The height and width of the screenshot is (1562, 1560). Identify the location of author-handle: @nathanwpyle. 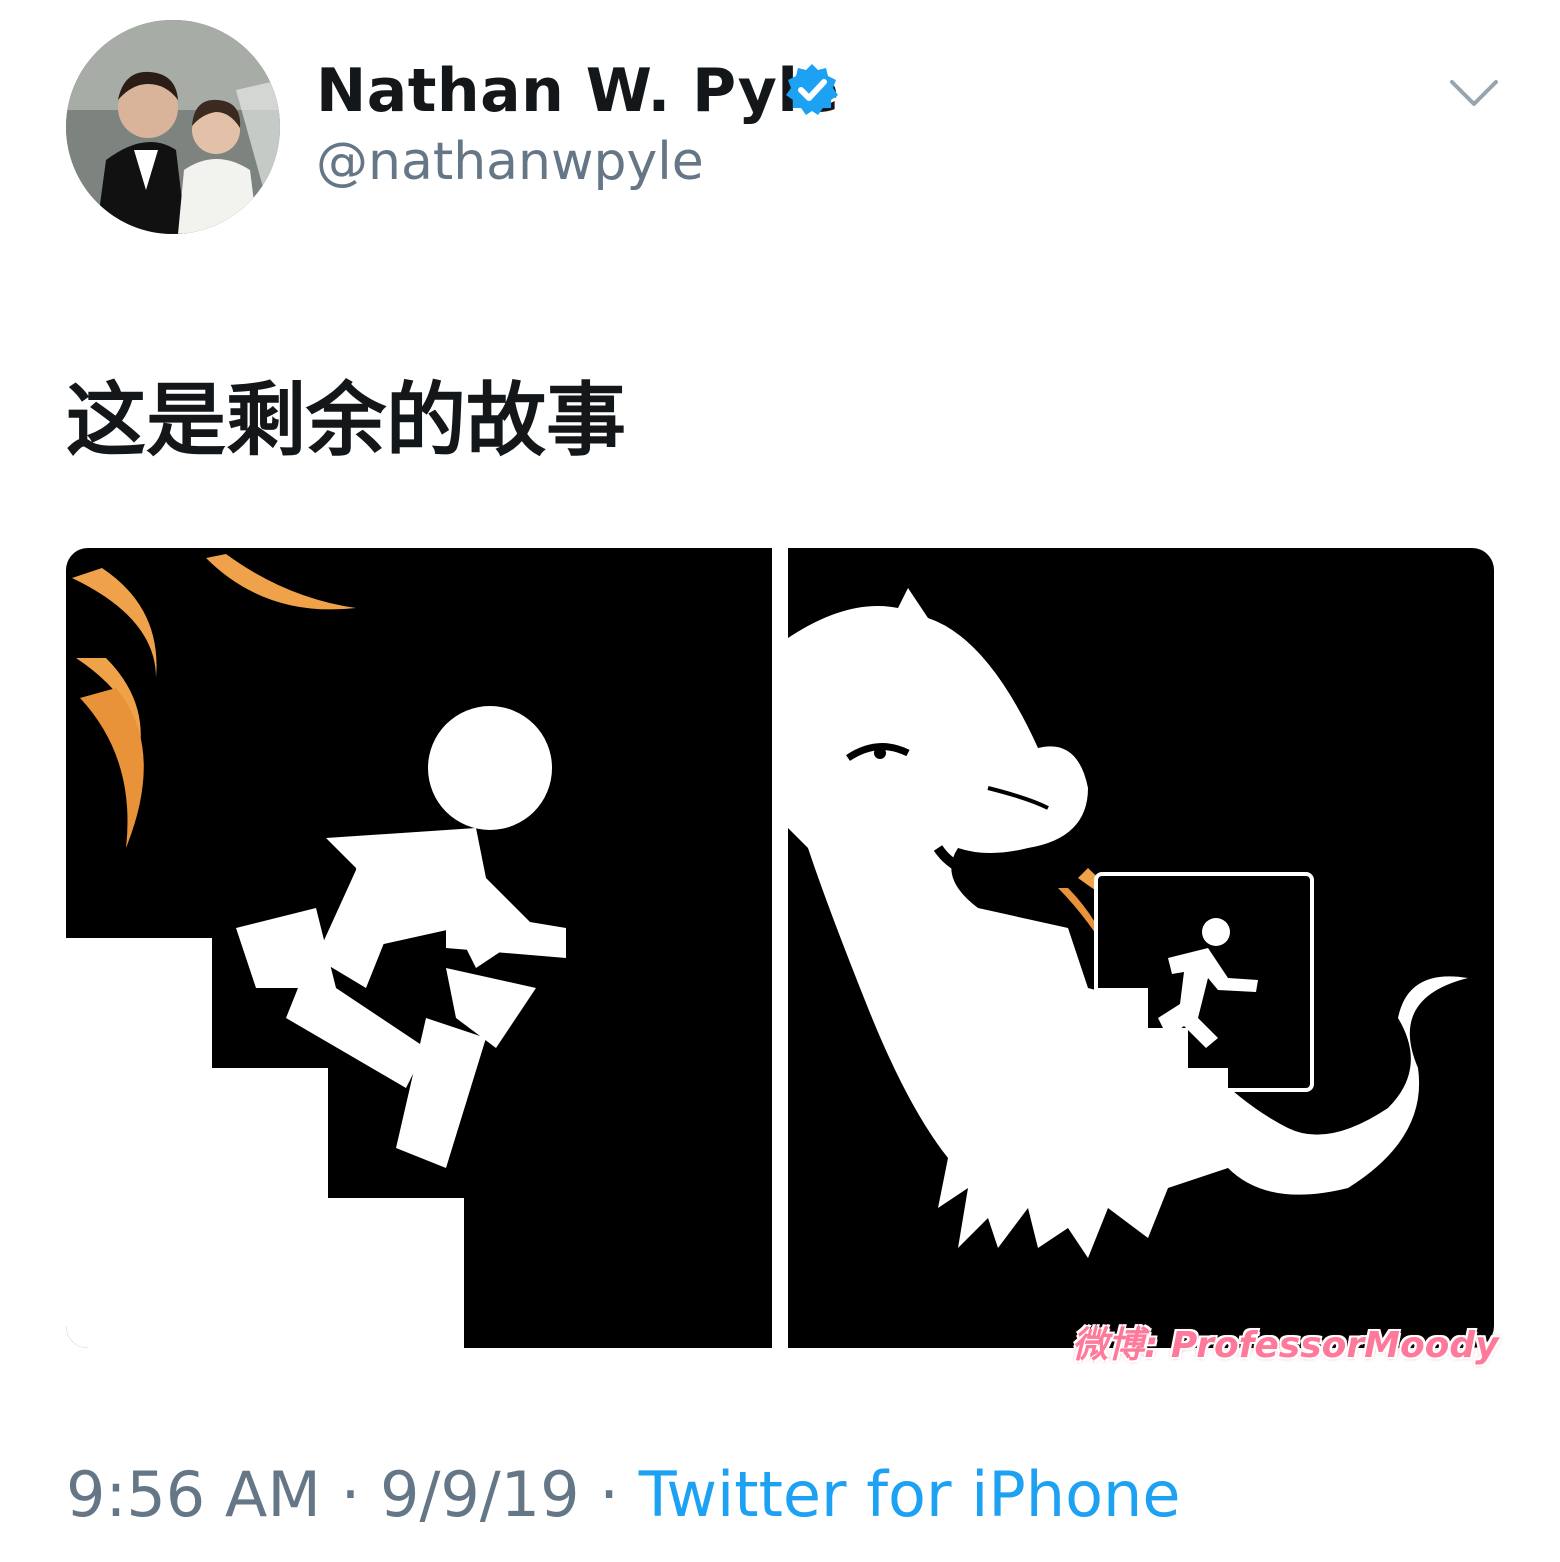
(510, 162).